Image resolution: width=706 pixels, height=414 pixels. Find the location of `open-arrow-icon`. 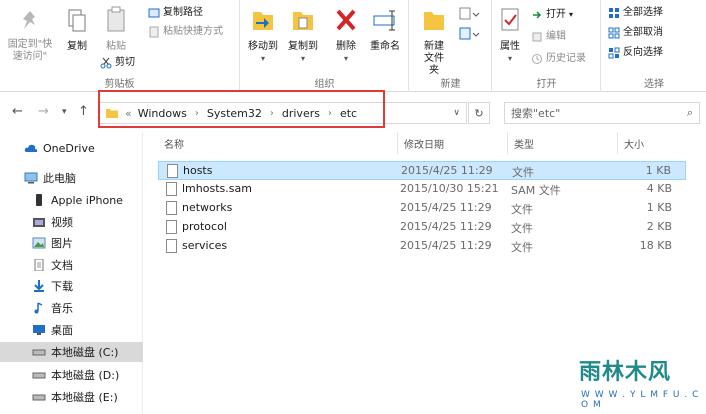

open-arrow-icon is located at coordinates (537, 15).